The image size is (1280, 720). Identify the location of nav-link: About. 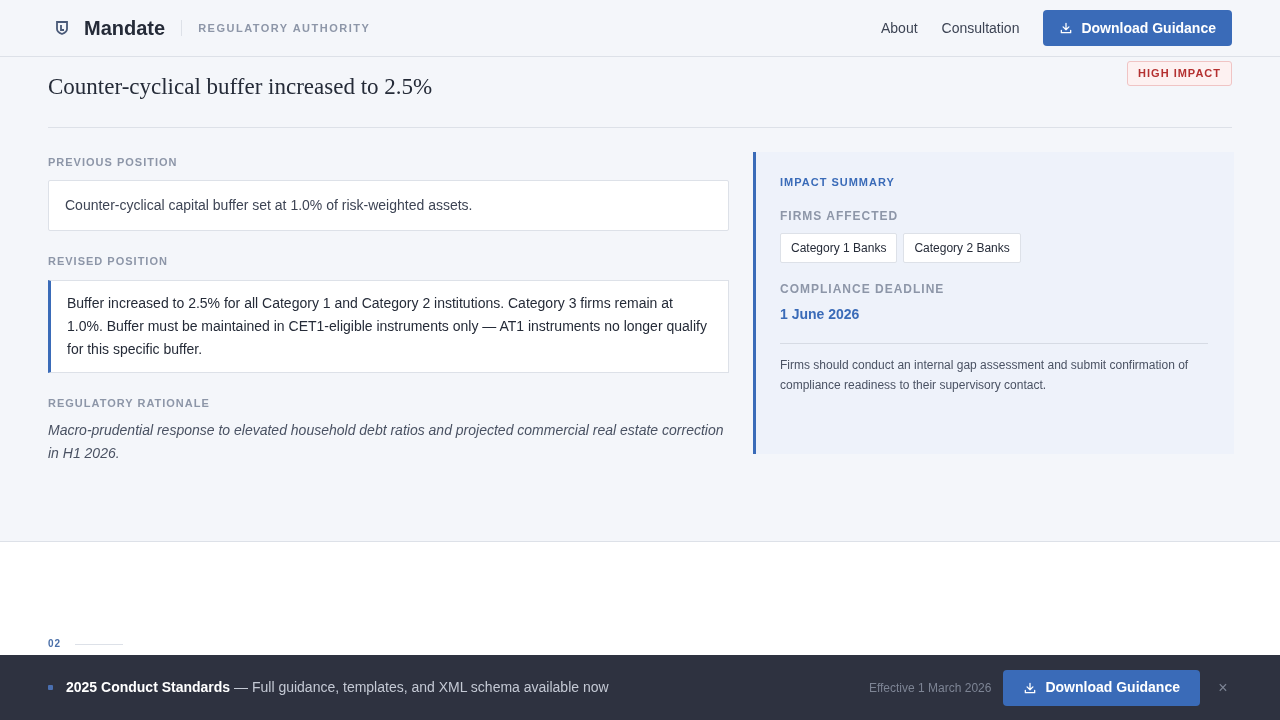
(899, 28).